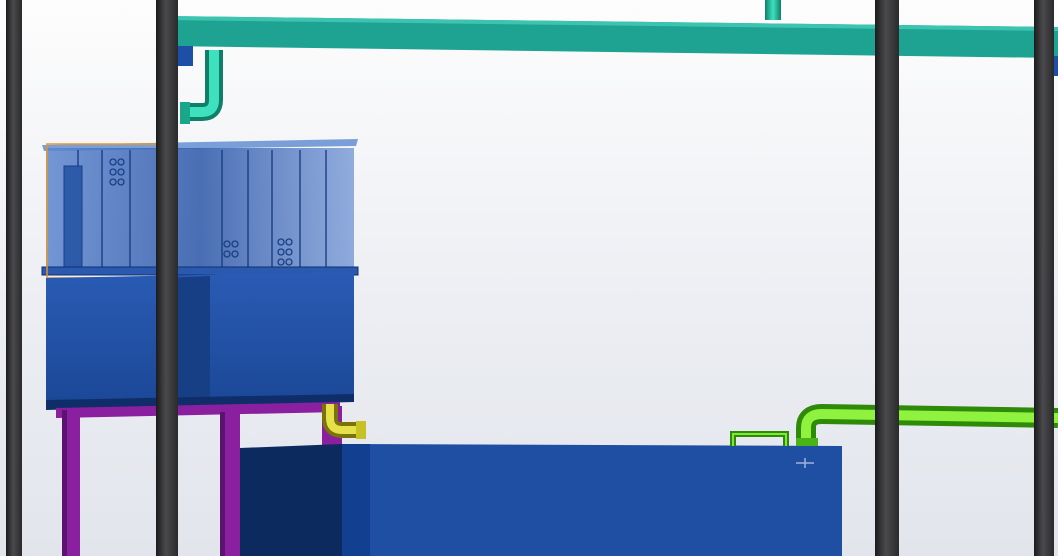 The image size is (1058, 556). What do you see at coordinates (1044, 278) in the screenshot?
I see `column-right` at bounding box center [1044, 278].